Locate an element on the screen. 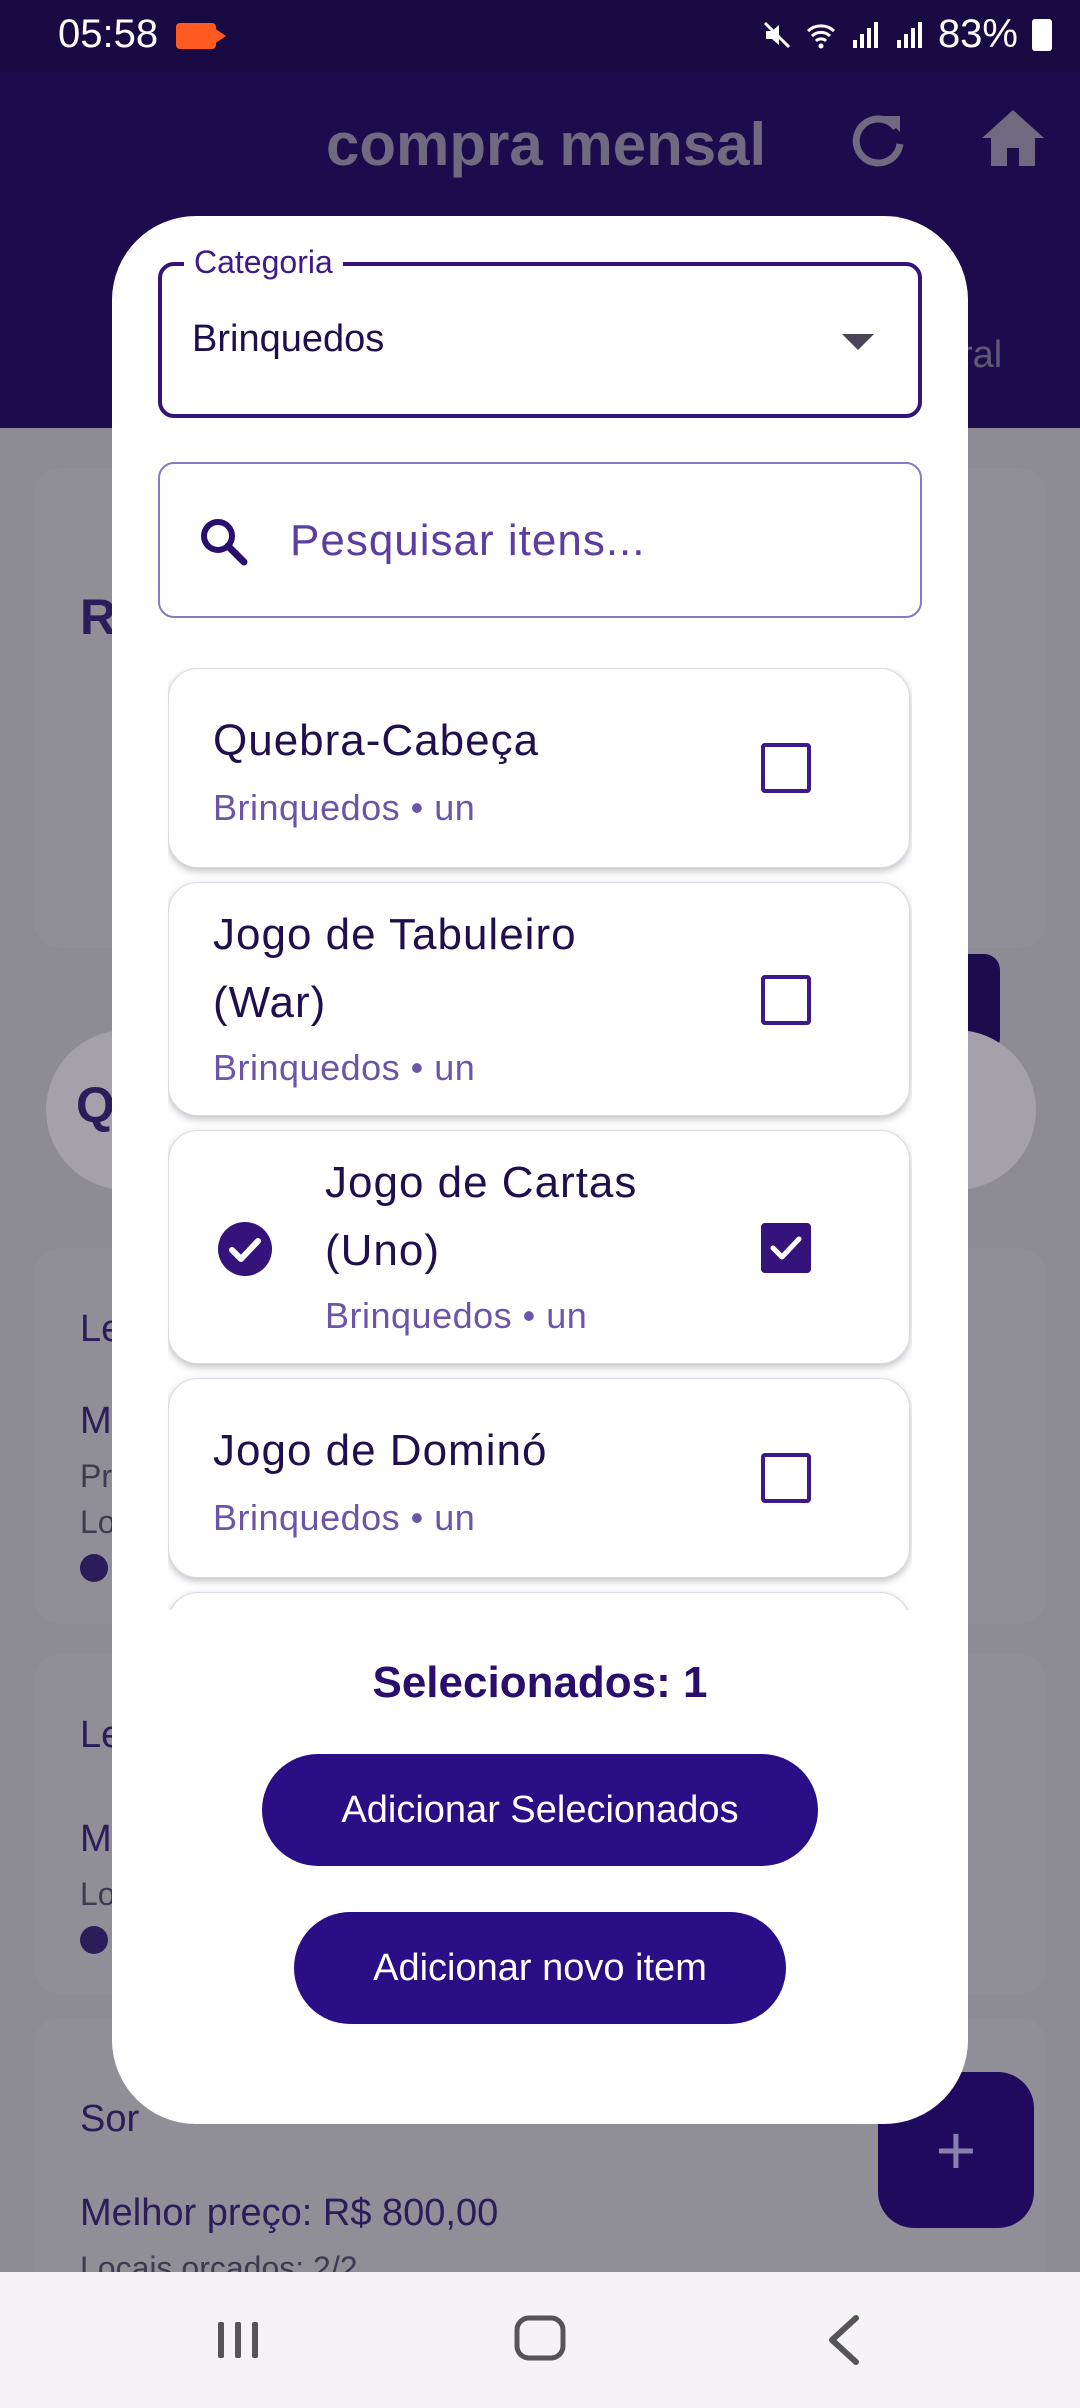  category-value: Brinquedos is located at coordinates (288, 339).